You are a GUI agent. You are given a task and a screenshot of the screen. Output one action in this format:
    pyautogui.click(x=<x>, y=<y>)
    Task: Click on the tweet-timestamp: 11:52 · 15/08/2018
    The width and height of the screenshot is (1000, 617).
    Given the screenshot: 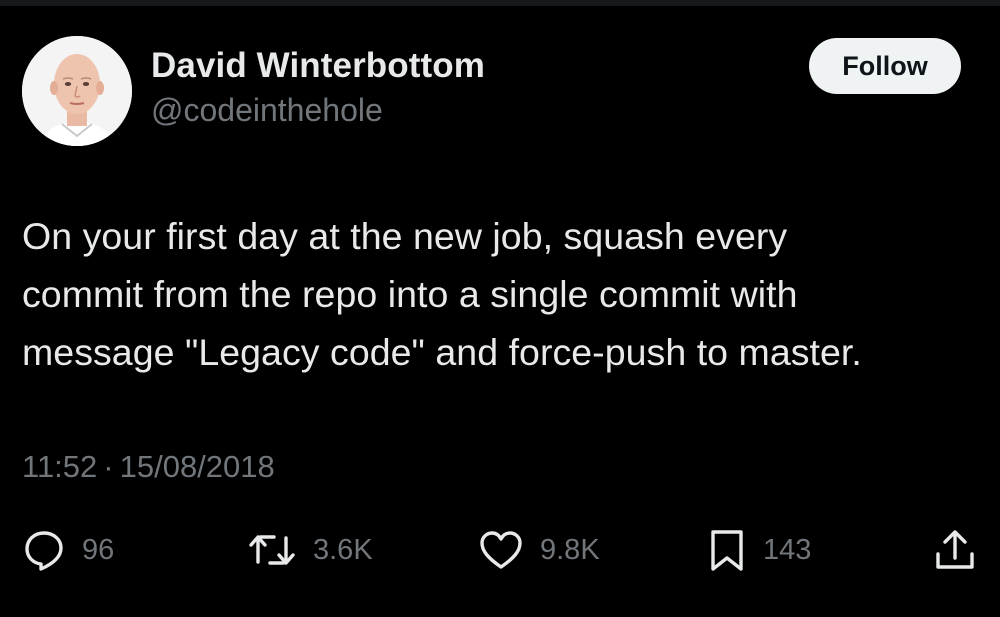 What is the action you would take?
    pyautogui.click(x=148, y=467)
    